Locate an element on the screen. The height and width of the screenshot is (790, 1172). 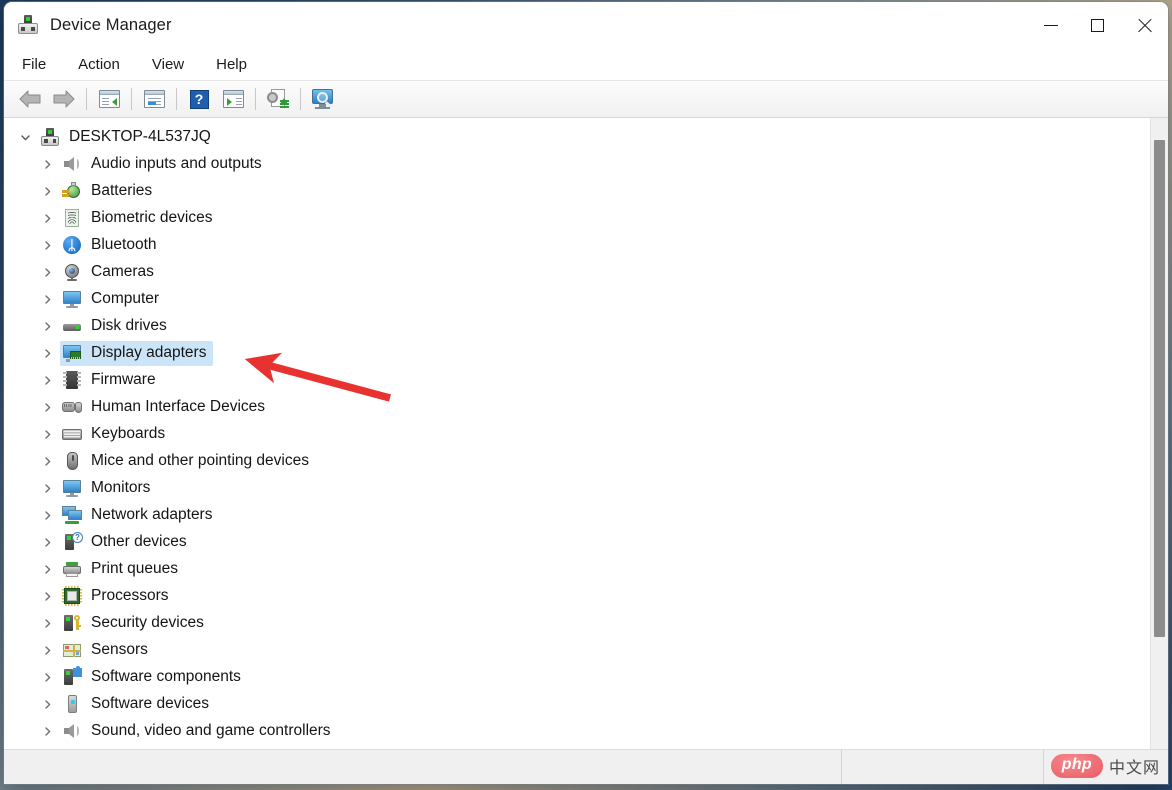
scrollbar-thumb is located at coordinates (1159, 388).